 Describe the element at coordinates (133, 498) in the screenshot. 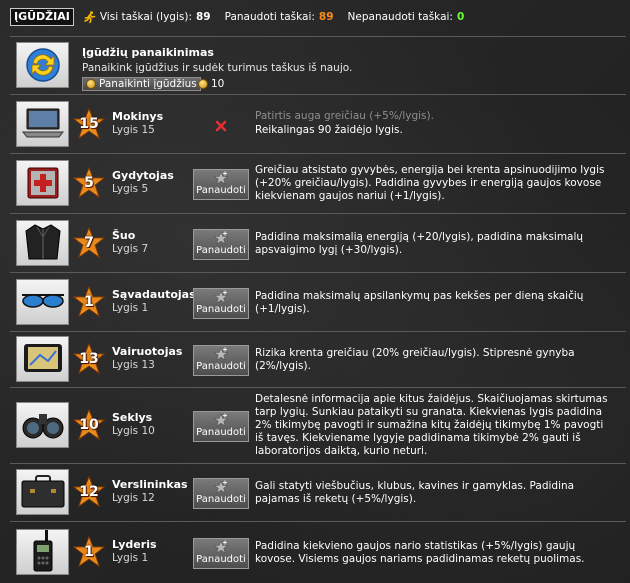

I see `skill-level-text: Lygis 12` at that location.